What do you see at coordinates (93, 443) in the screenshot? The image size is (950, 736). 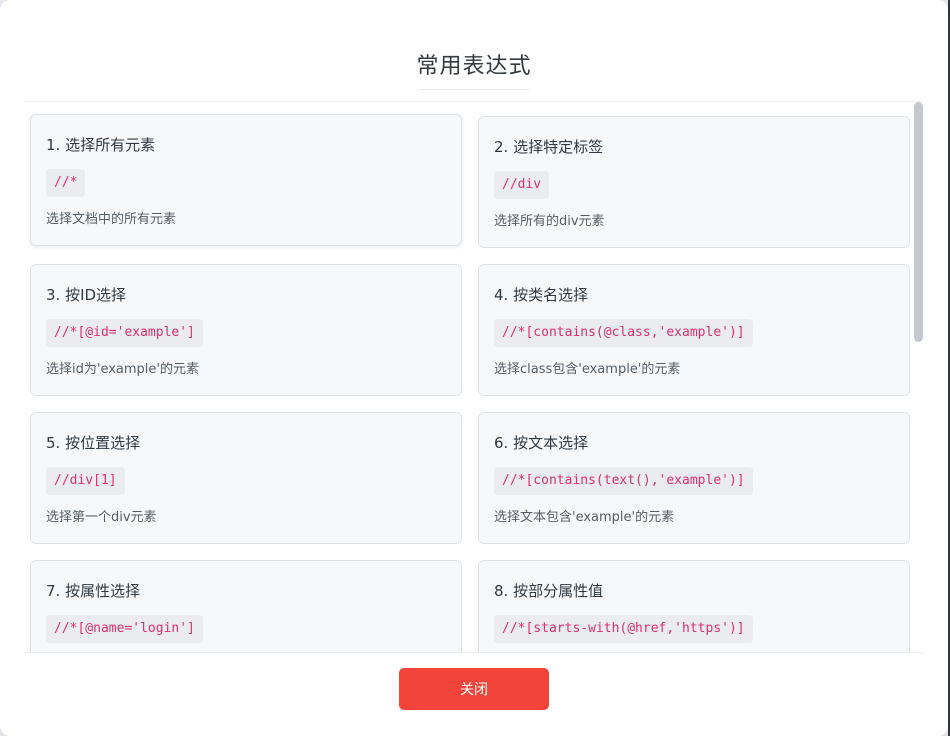 I see `expression-title: 5. 按位置选择` at bounding box center [93, 443].